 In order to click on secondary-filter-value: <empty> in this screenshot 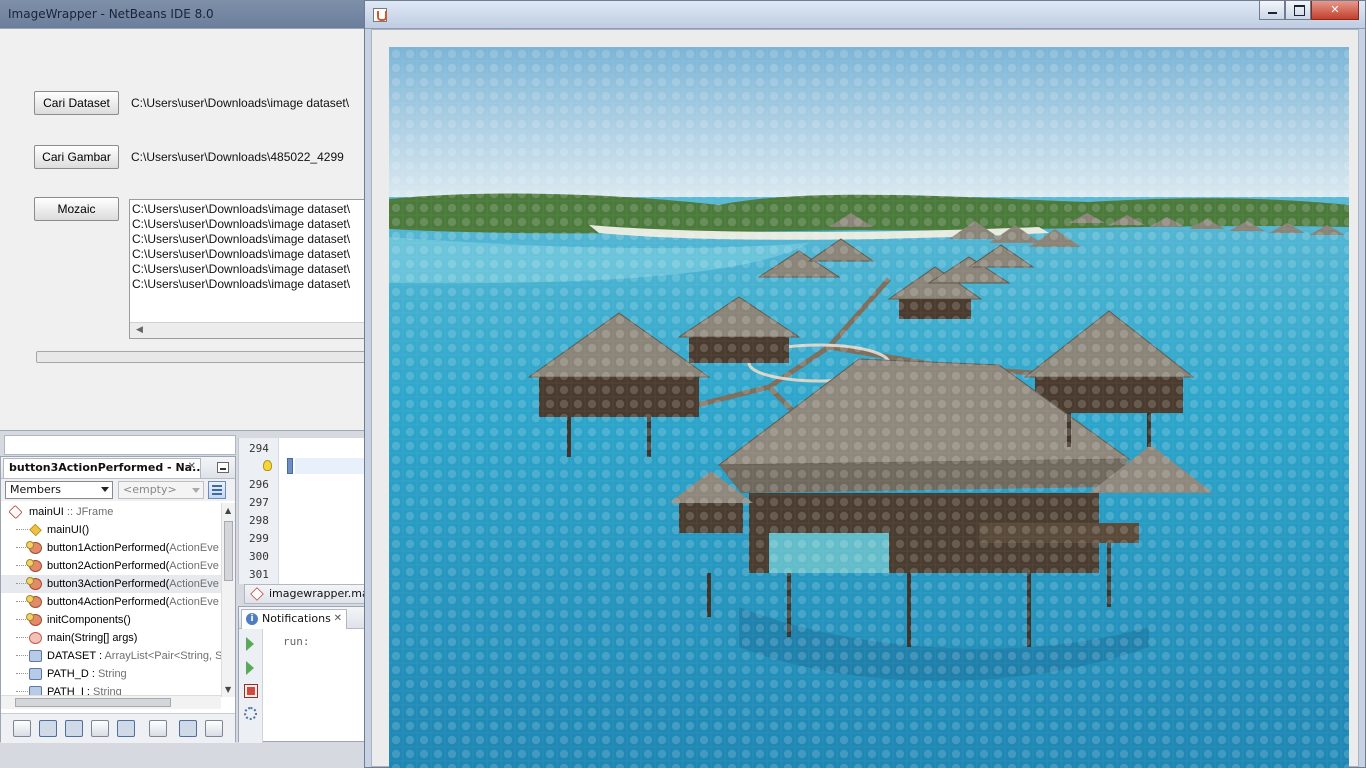, I will do `click(150, 489)`.